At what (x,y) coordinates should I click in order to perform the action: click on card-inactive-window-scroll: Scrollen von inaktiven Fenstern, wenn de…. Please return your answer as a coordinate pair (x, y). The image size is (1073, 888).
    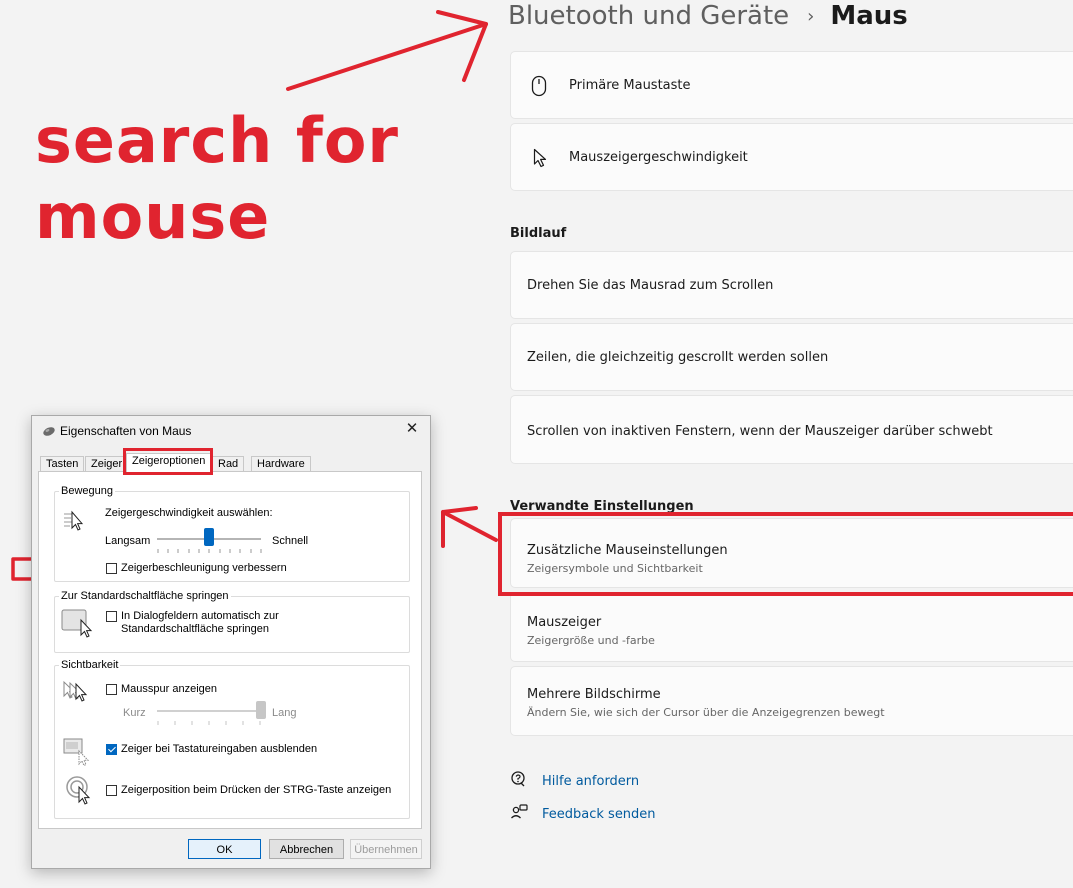
    Looking at the image, I should click on (791, 429).